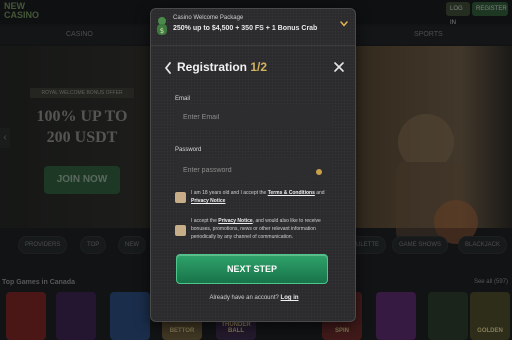 The image size is (512, 340). What do you see at coordinates (290, 298) in the screenshot?
I see `login-link: Log in` at bounding box center [290, 298].